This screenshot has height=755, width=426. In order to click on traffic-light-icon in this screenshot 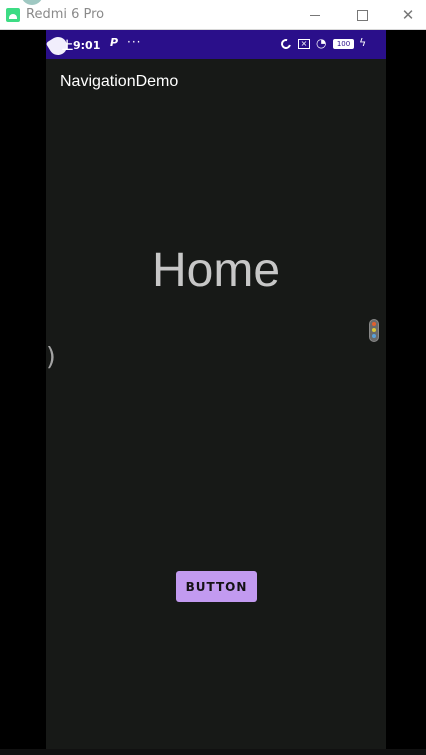, I will do `click(374, 330)`.